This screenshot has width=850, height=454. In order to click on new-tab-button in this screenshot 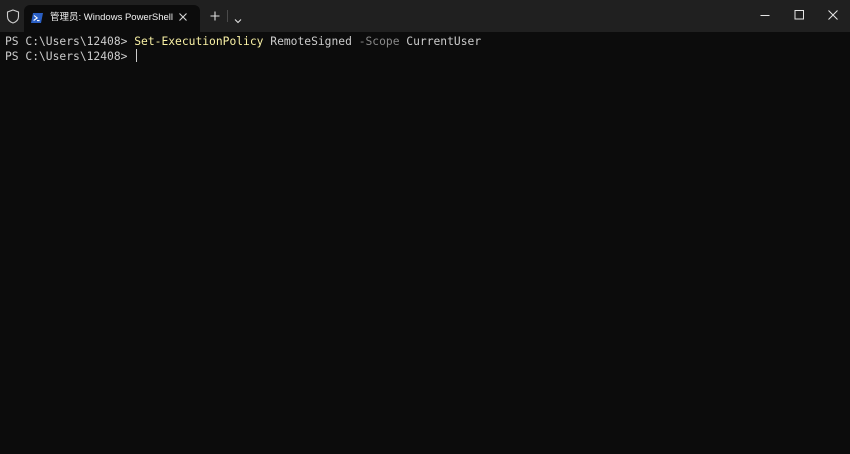, I will do `click(215, 16)`.